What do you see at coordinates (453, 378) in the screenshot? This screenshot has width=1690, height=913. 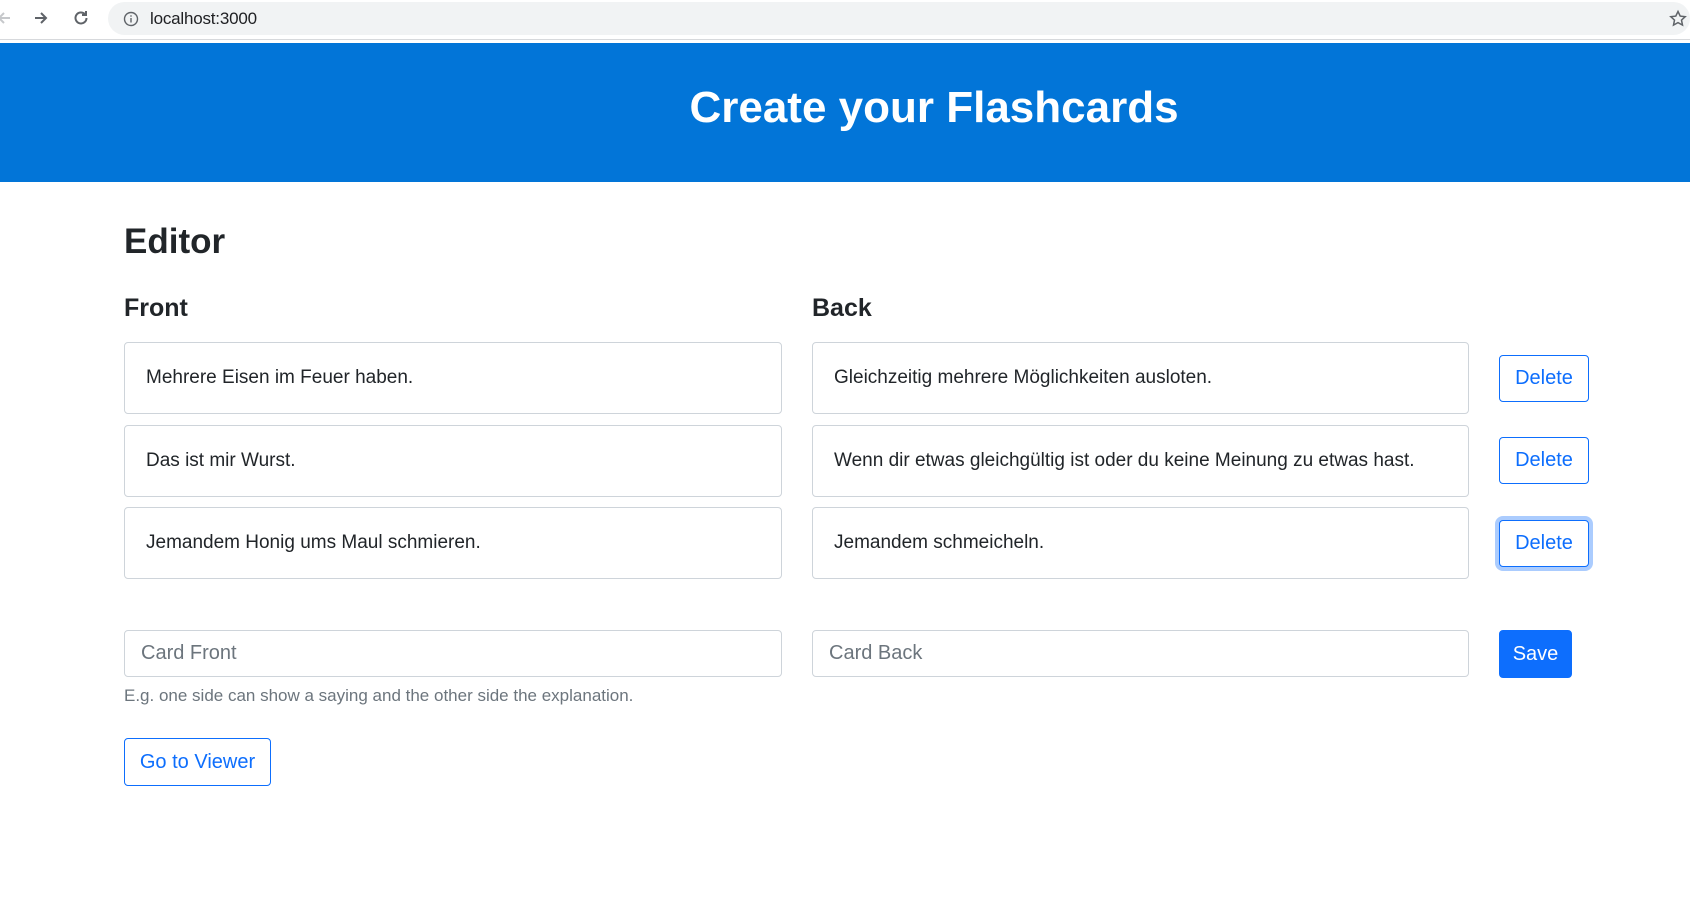 I see `card-front: Mehrere Eisen im Feuer haben.` at bounding box center [453, 378].